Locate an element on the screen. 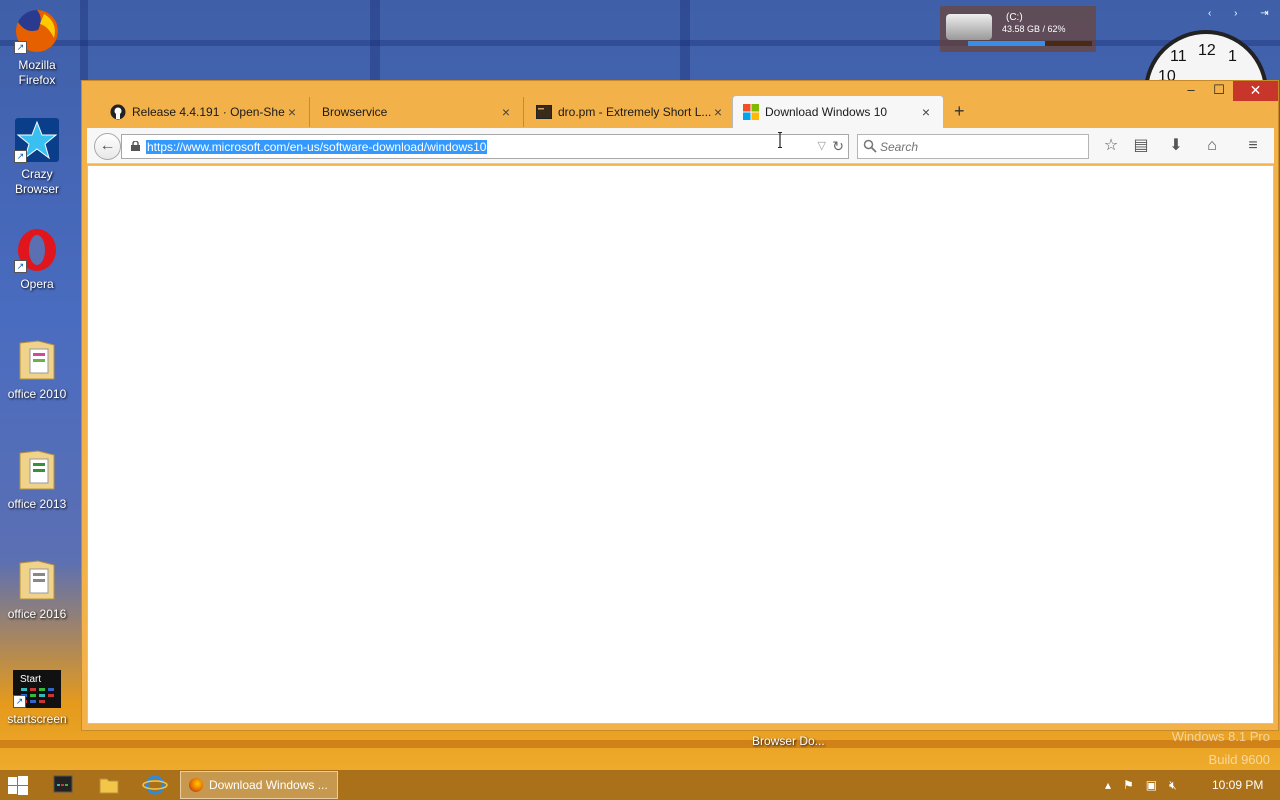  desktop-icon-office-2010: office 2010 is located at coordinates (37, 369).